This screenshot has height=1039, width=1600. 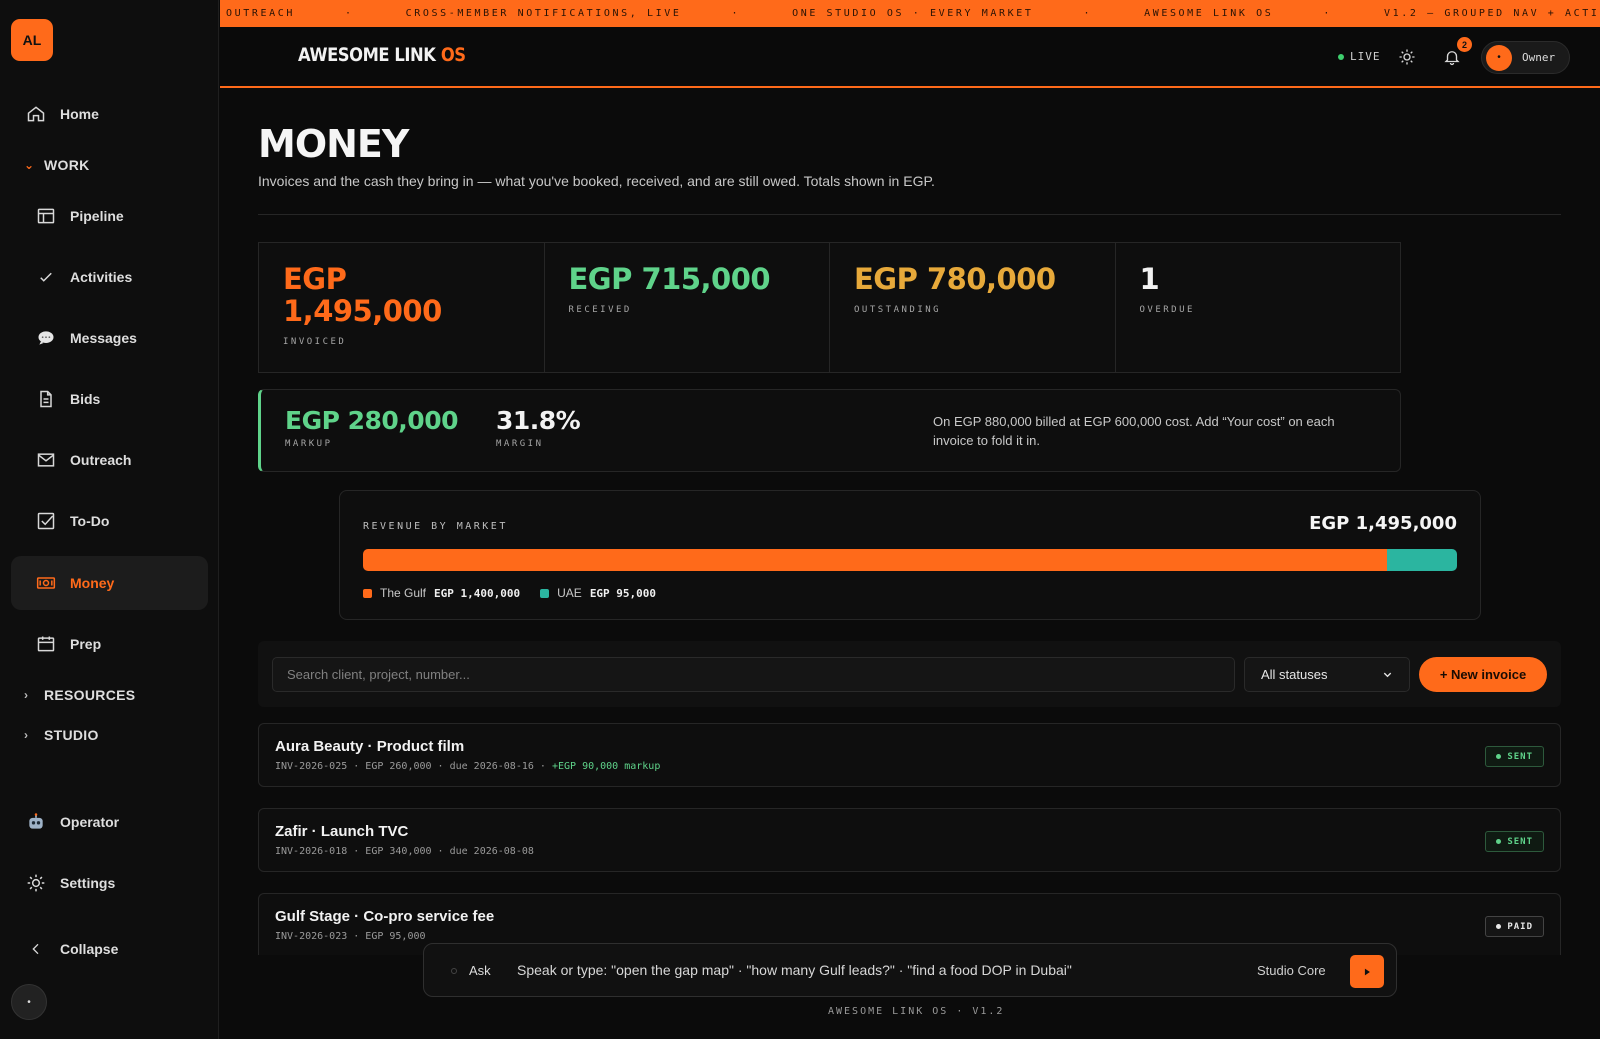 What do you see at coordinates (1258, 307) in the screenshot?
I see `kpi-overdue: 1 OVERDUE` at bounding box center [1258, 307].